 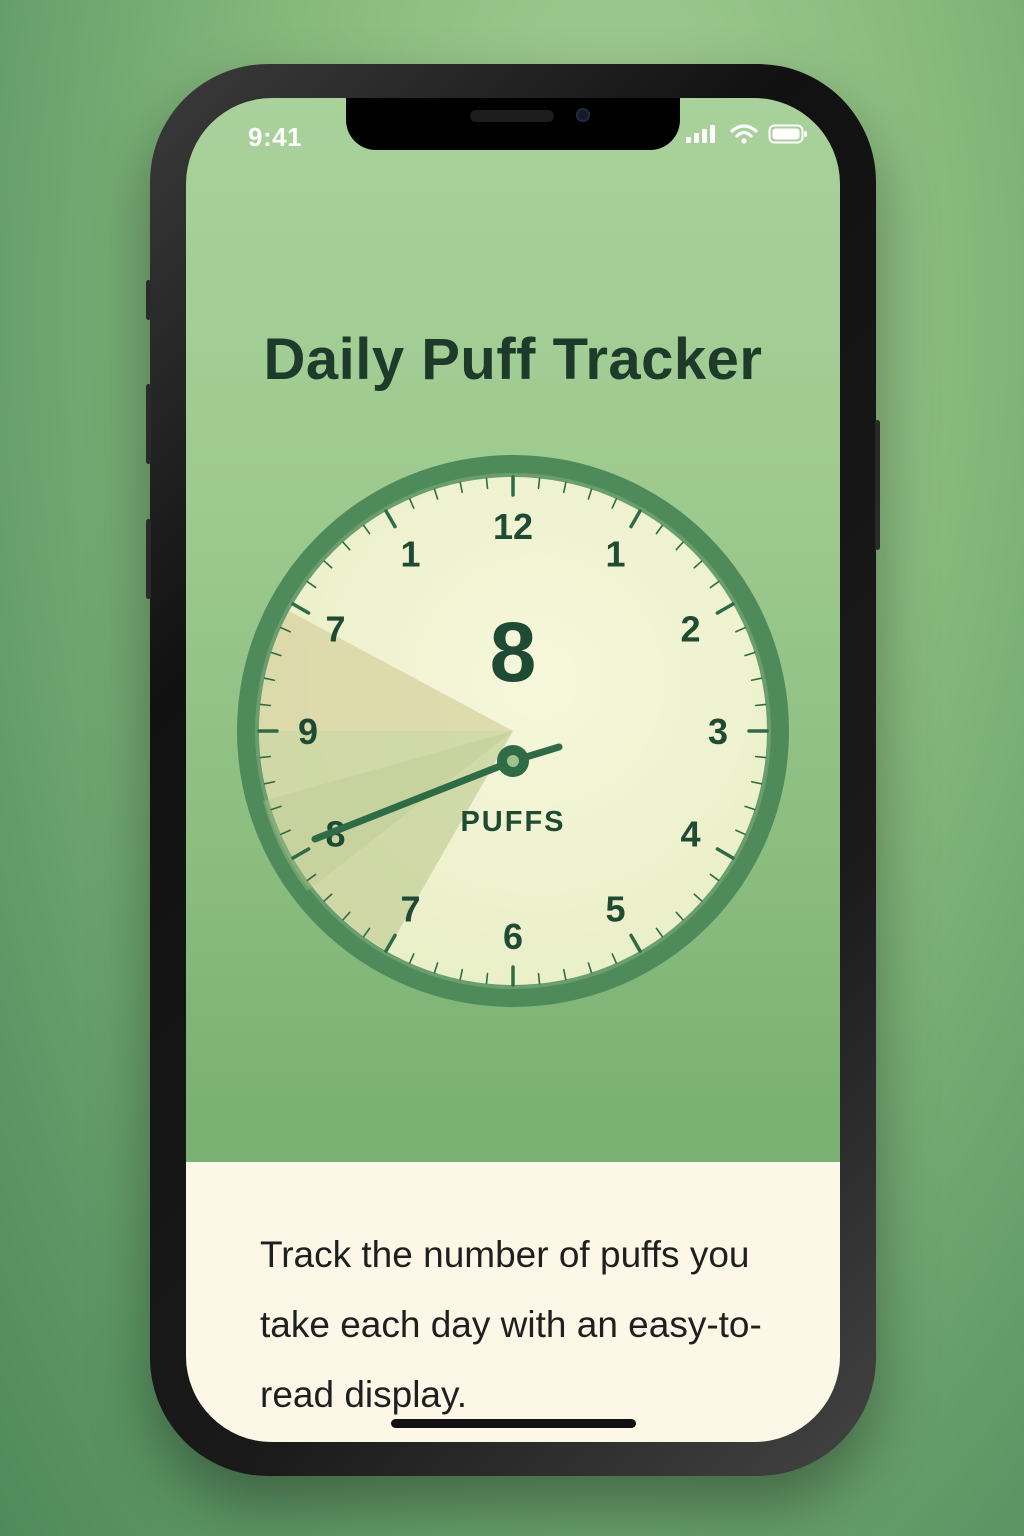 I want to click on dial-numeral: 12, so click(x=513, y=526).